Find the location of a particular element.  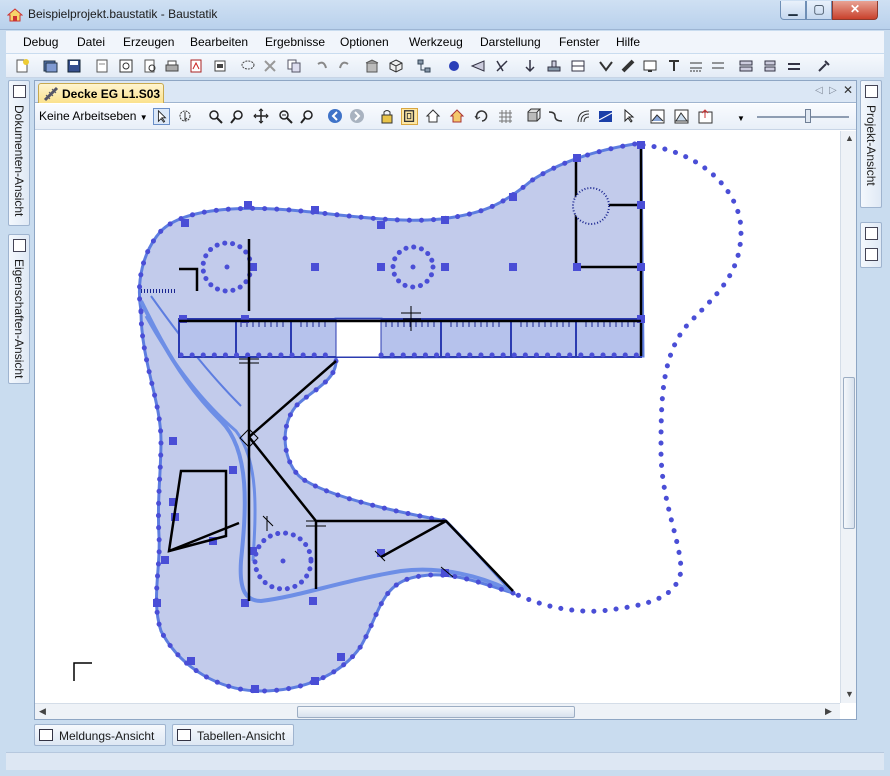

redo-icon is located at coordinates (344, 66).